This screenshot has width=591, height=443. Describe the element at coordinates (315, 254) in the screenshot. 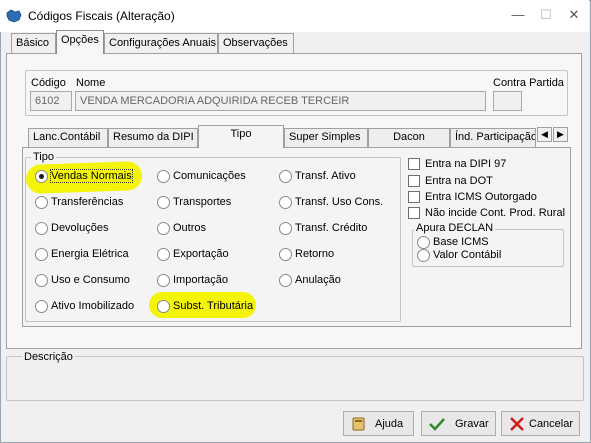

I see `radio-label: Retorno` at that location.